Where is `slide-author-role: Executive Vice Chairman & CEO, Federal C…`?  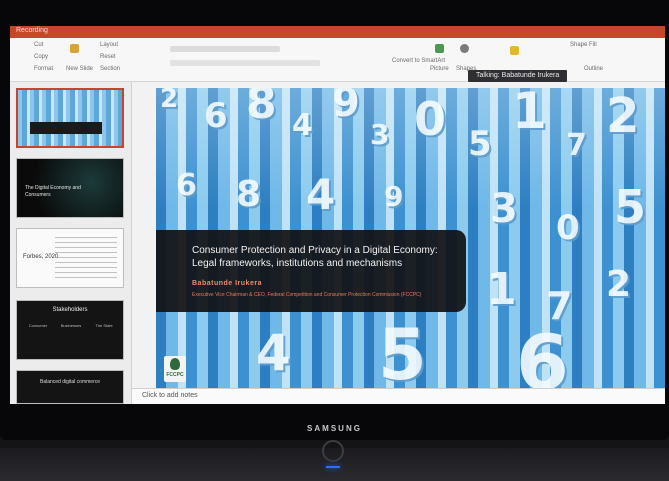
slide-author-role: Executive Vice Chairman & CEO, Federal C… is located at coordinates (307, 295).